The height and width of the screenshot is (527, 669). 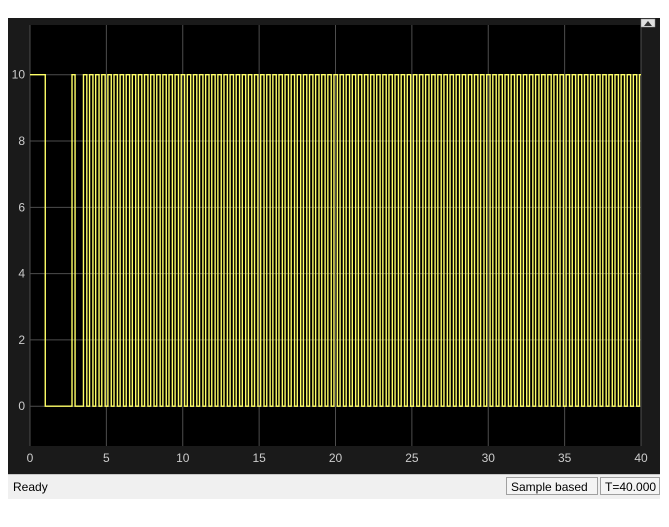 I want to click on x-tick-label: 0, so click(x=30, y=458).